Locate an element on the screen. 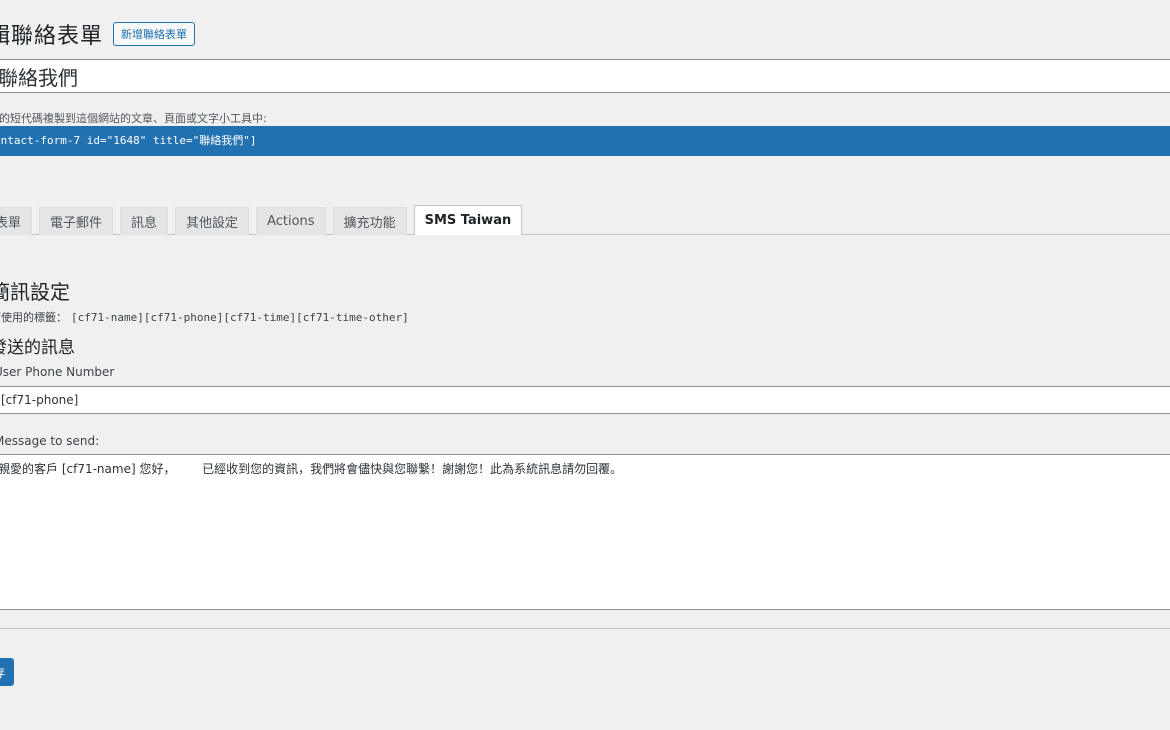 The width and height of the screenshot is (1170, 730). phone-number-input is located at coordinates (585, 400).